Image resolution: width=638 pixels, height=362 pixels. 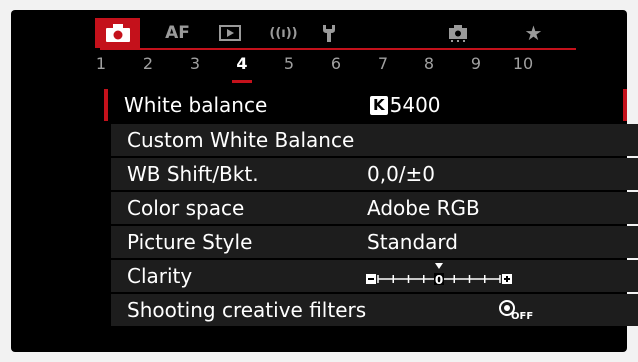 I want to click on tab-setup, so click(x=328, y=33).